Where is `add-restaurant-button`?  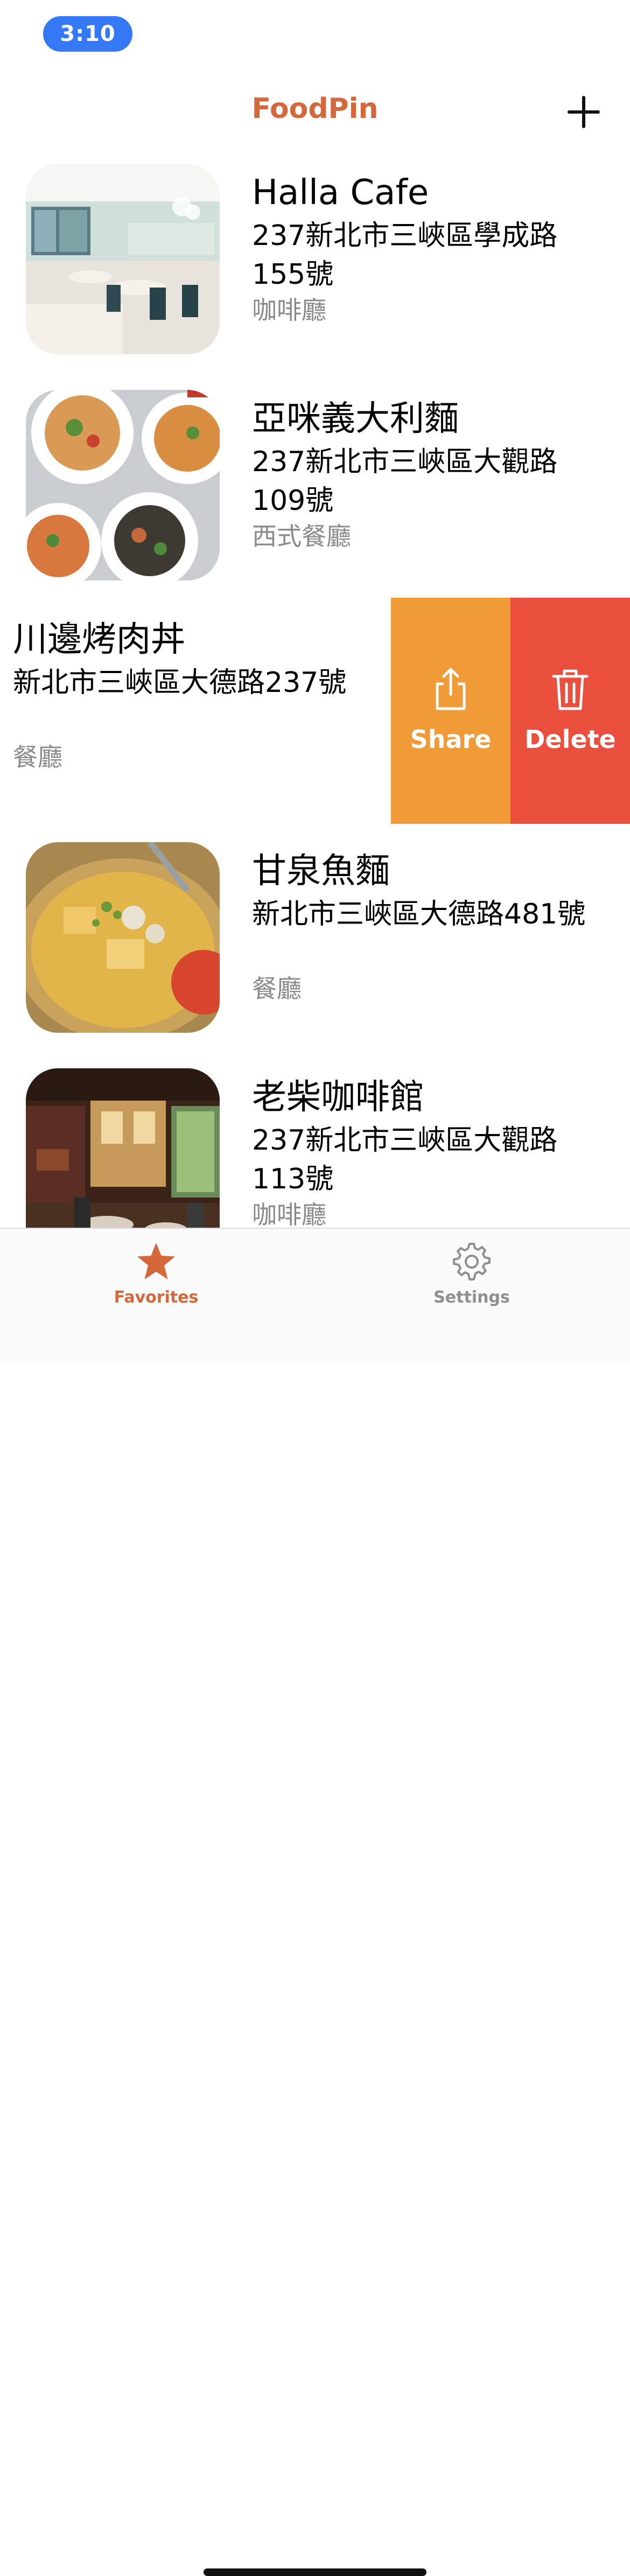
add-restaurant-button is located at coordinates (583, 112).